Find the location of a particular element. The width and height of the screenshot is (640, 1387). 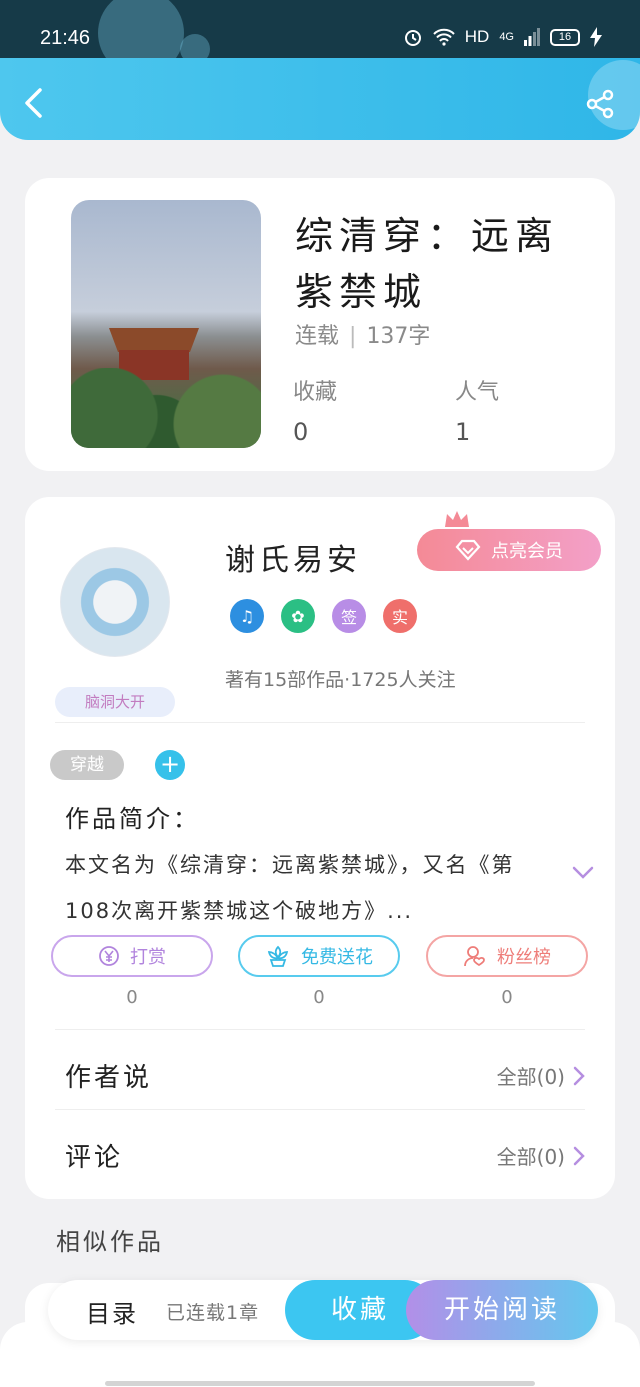

reward-button: 打赏 is located at coordinates (132, 956).